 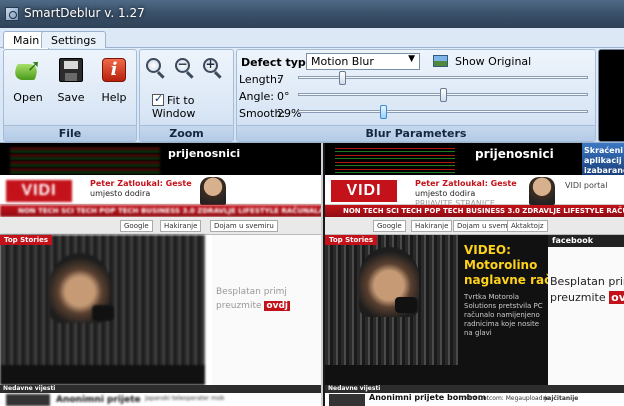 What do you see at coordinates (586, 241) in the screenshot?
I see `facebook-bar: facebook` at bounding box center [586, 241].